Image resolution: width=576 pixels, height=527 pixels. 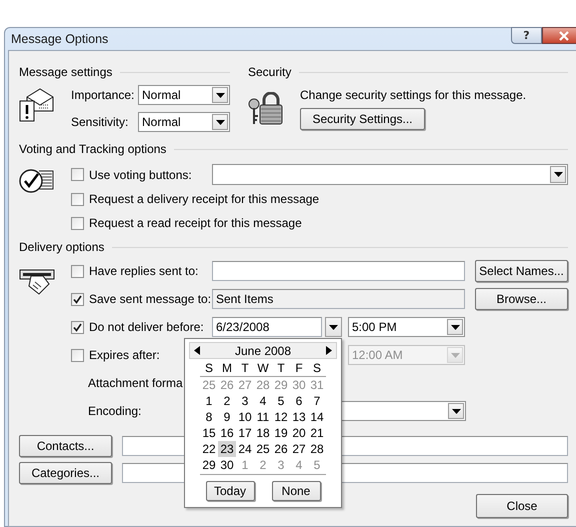 What do you see at coordinates (103, 95) in the screenshot?
I see `field-label: Importance:` at bounding box center [103, 95].